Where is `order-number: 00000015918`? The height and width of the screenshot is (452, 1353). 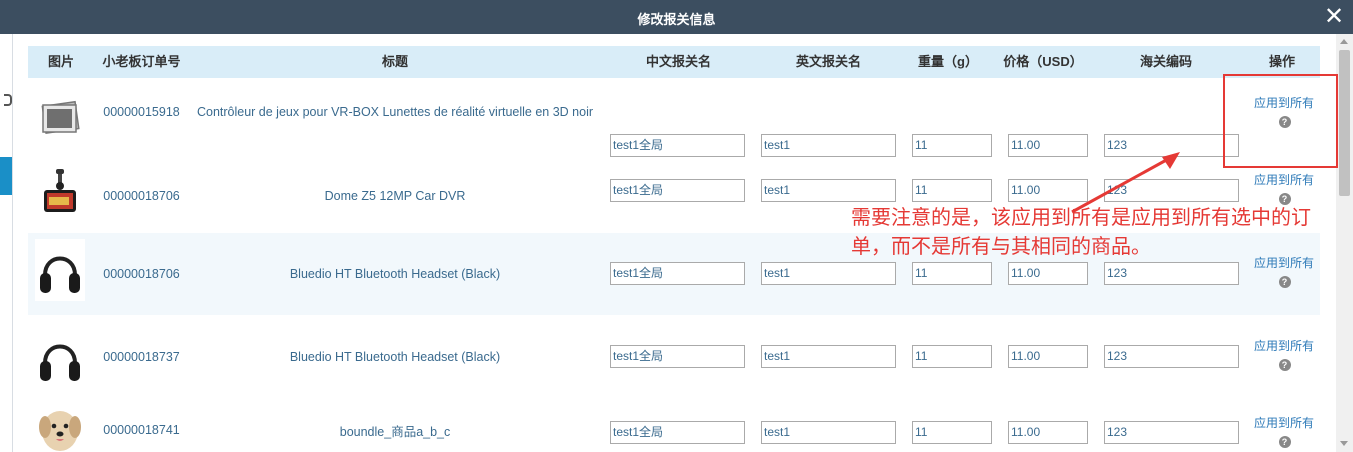
order-number: 00000015918 is located at coordinates (141, 112).